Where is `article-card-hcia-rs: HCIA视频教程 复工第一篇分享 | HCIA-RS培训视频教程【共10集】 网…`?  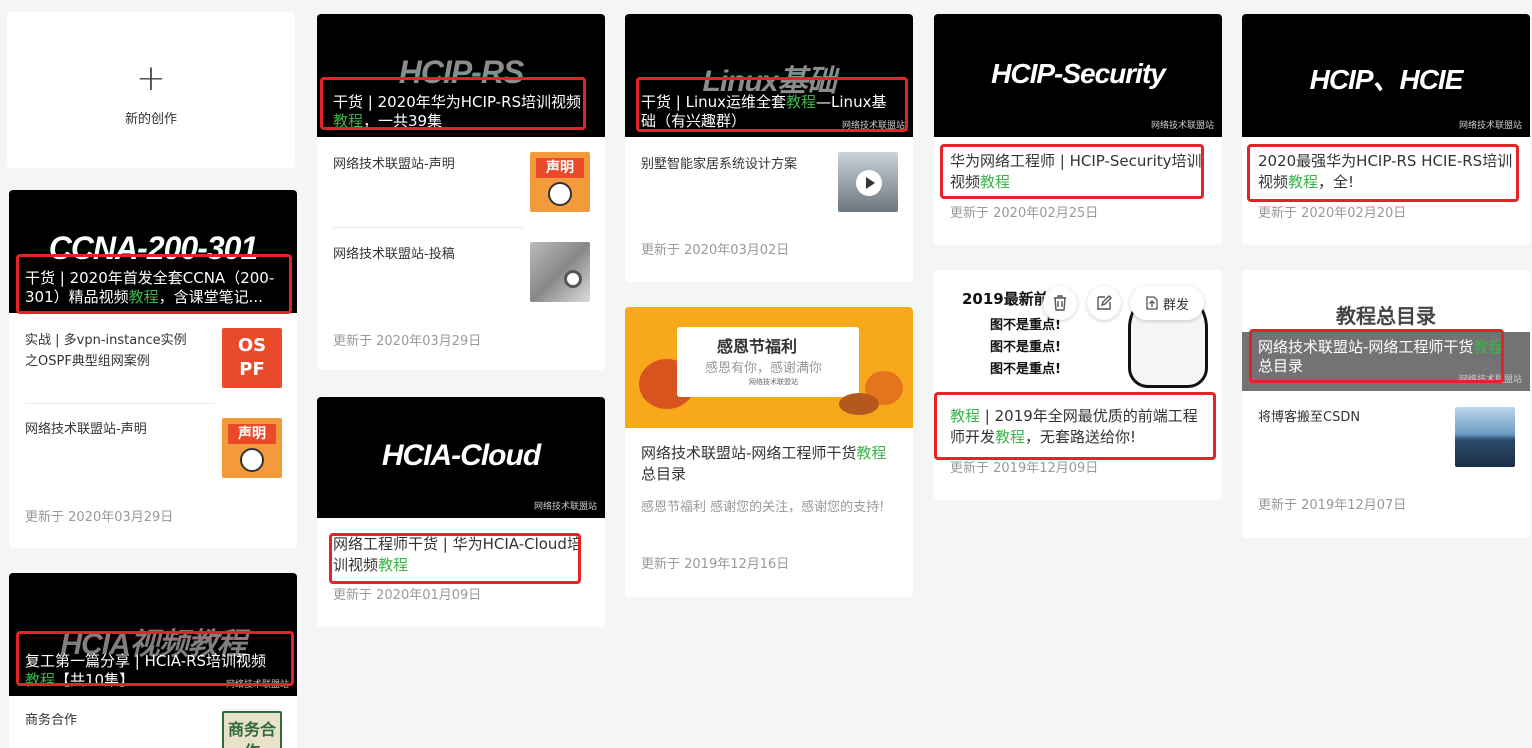 article-card-hcia-rs: HCIA视频教程 复工第一篇分享 | HCIA-RS培训视频教程【共10集】 网… is located at coordinates (153, 660).